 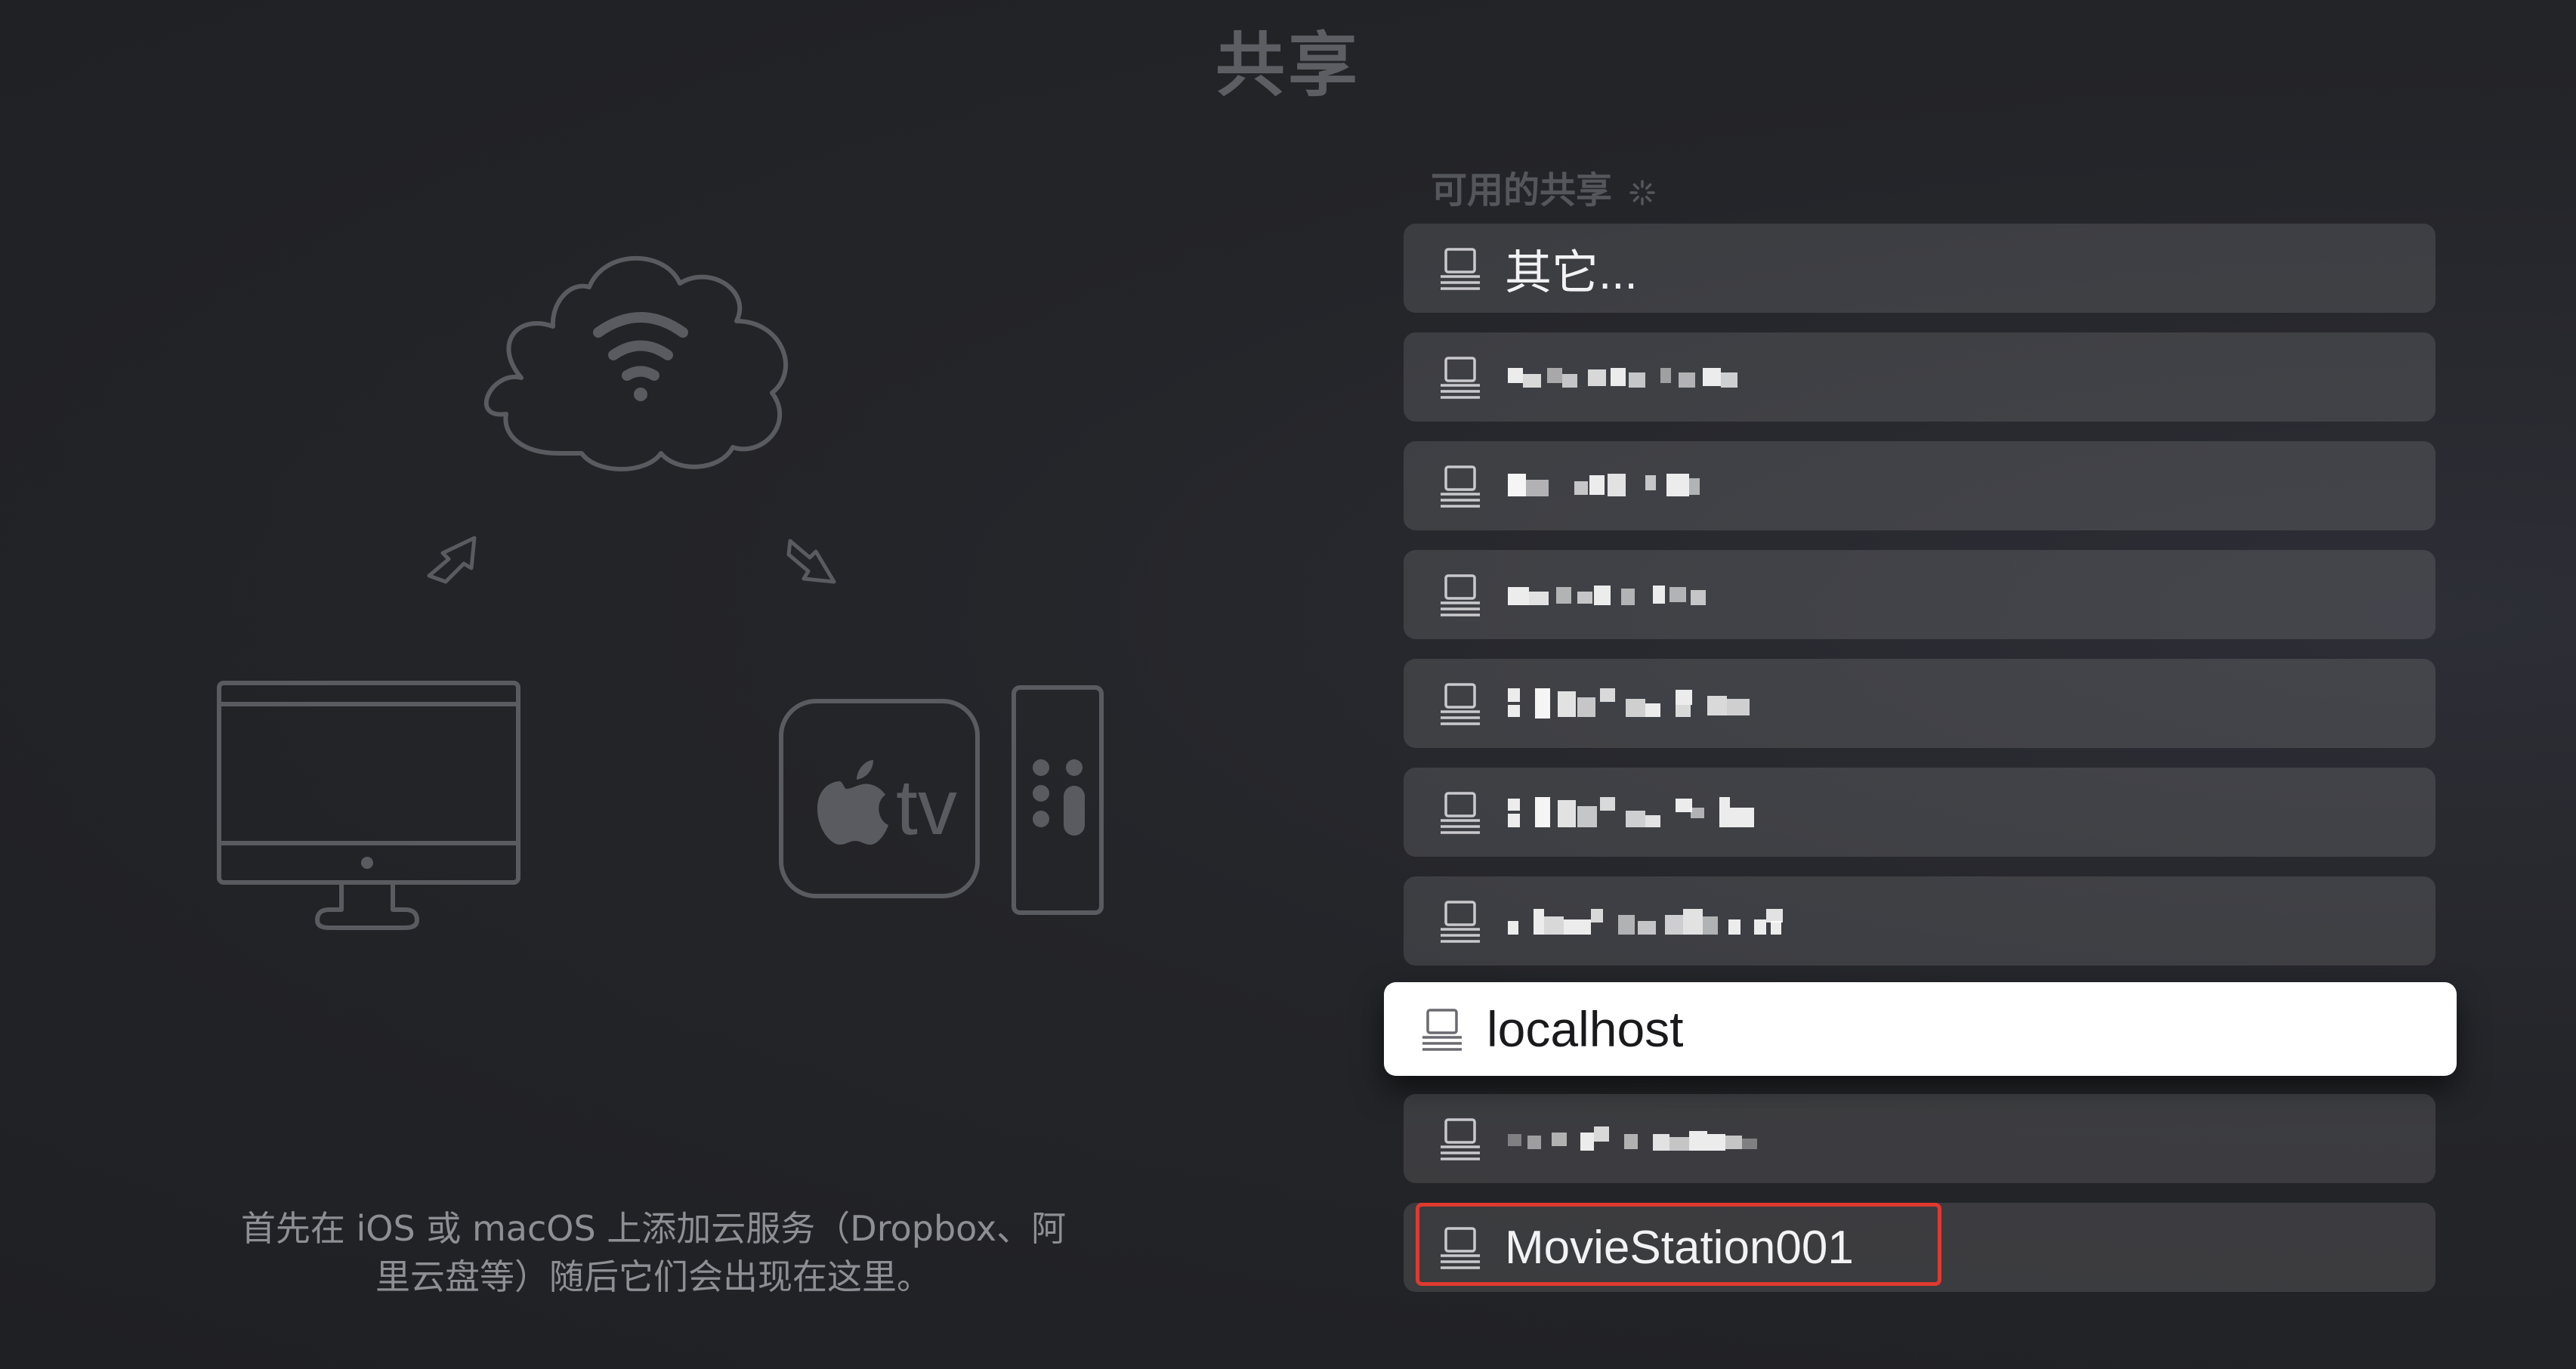 What do you see at coordinates (452, 560) in the screenshot?
I see `arrow-up-right-icon` at bounding box center [452, 560].